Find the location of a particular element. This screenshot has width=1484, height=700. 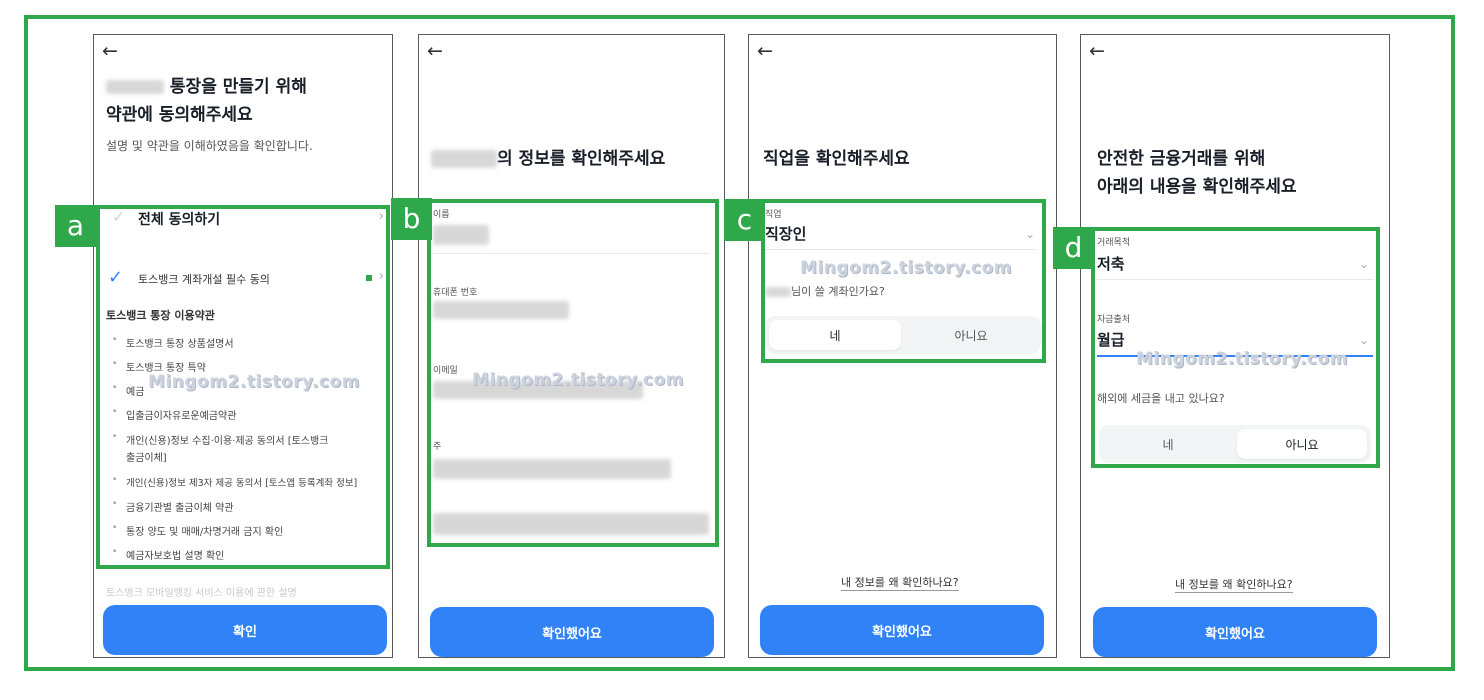

title-line1: 통장을 만들기 위해 is located at coordinates (238, 87).